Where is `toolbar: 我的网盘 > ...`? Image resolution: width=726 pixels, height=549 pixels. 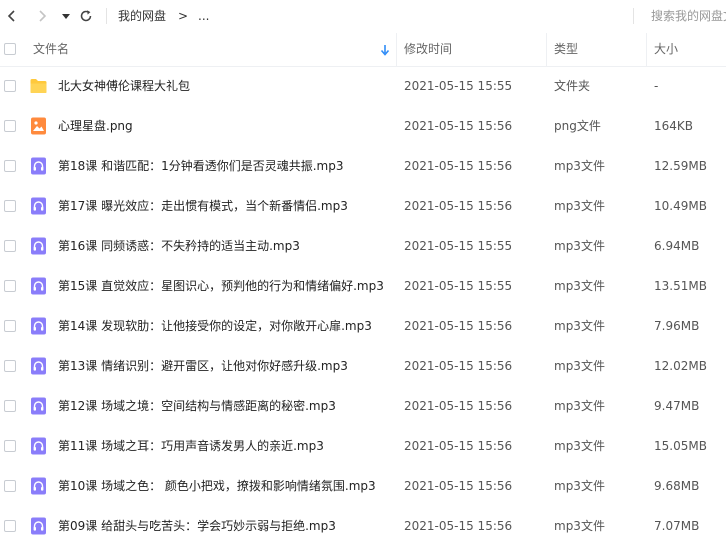
toolbar: 我的网盘 > ... is located at coordinates (363, 16).